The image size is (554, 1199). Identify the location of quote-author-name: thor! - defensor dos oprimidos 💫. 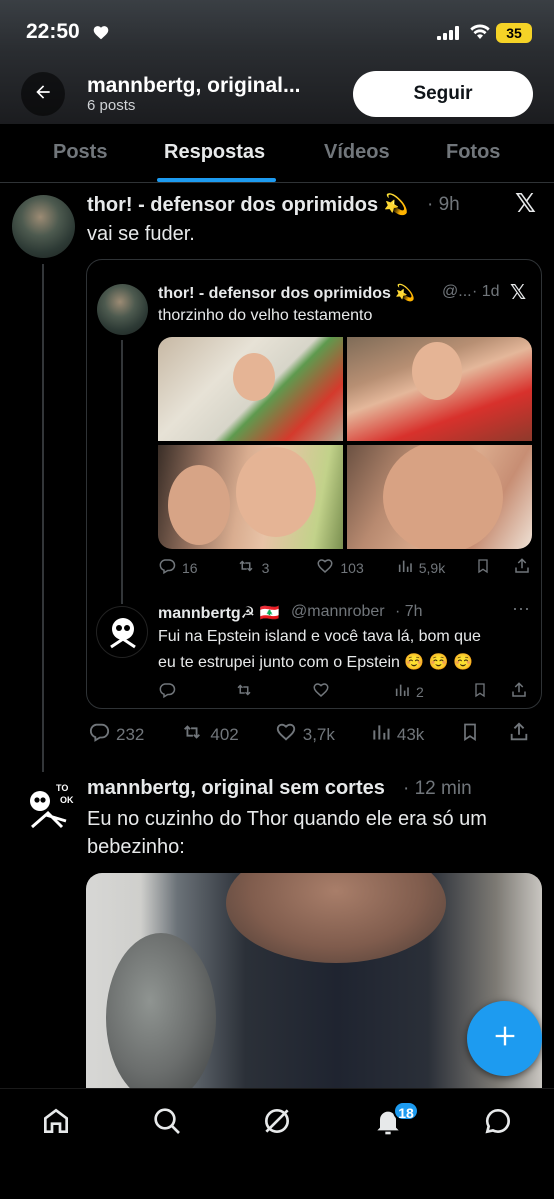
(286, 293).